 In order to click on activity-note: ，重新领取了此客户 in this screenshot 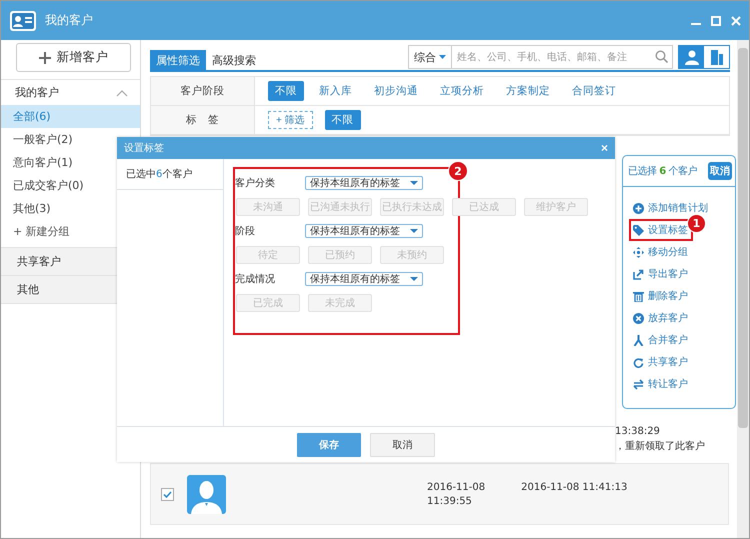, I will do `click(660, 446)`.